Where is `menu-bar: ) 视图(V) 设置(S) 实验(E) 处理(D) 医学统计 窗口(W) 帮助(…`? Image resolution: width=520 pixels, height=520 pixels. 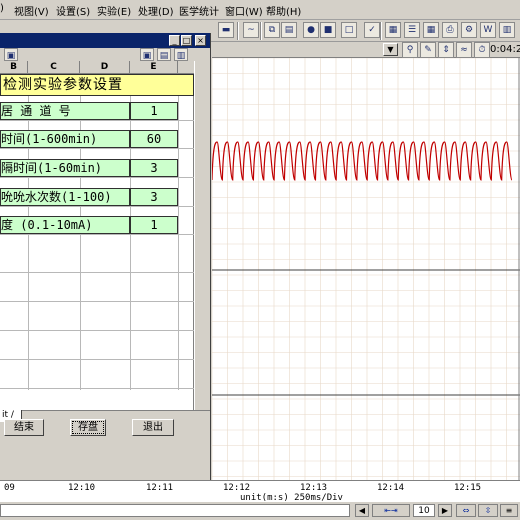
menu-bar: ) 视图(V) 设置(S) 实验(E) 处理(D) 医学统计 窗口(W) 帮助(… is located at coordinates (260, 10).